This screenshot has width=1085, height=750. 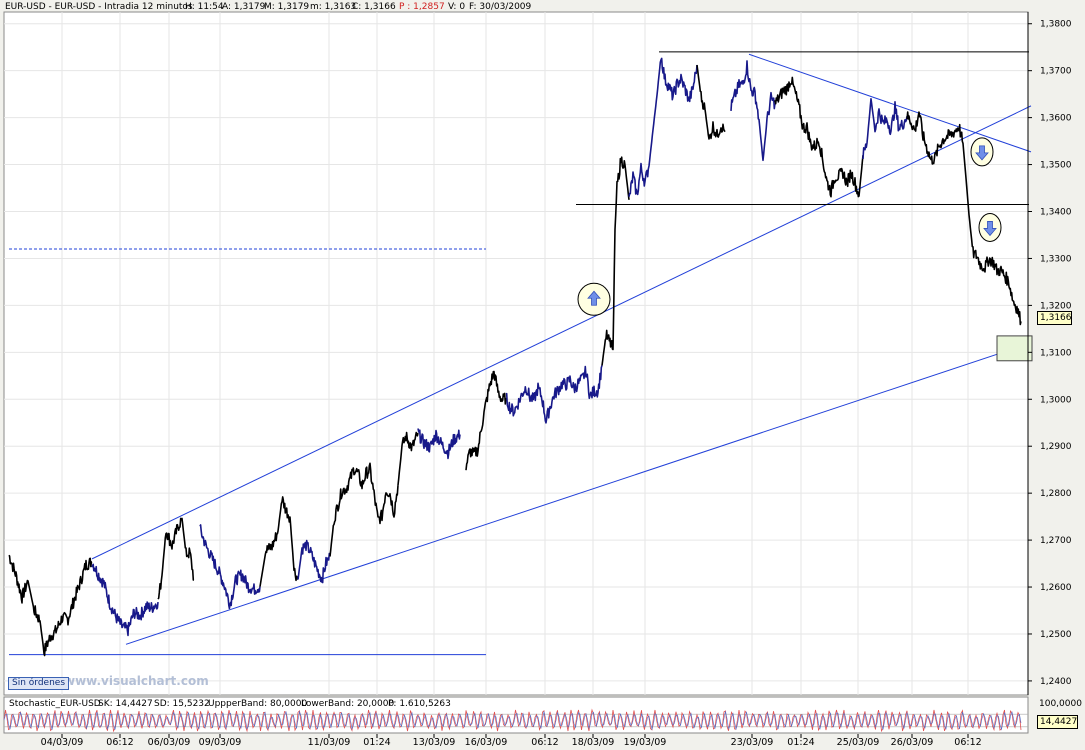 What do you see at coordinates (422, 7) in the screenshot?
I see `header-p: P : 1,2857` at bounding box center [422, 7].